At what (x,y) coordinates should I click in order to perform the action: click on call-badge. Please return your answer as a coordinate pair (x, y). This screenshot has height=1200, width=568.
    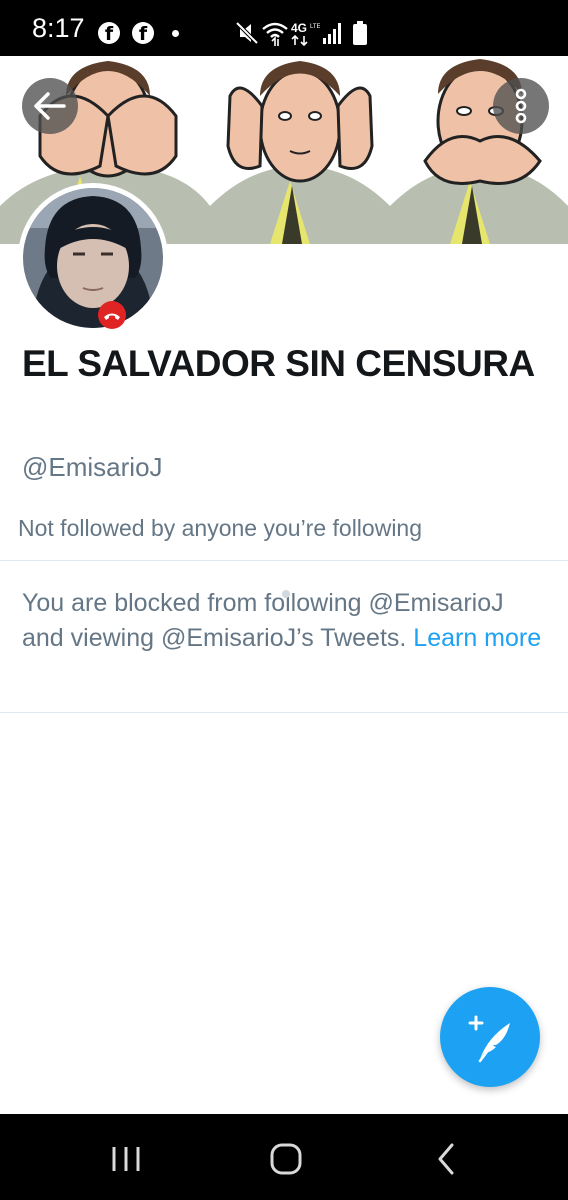
    Looking at the image, I should click on (112, 315).